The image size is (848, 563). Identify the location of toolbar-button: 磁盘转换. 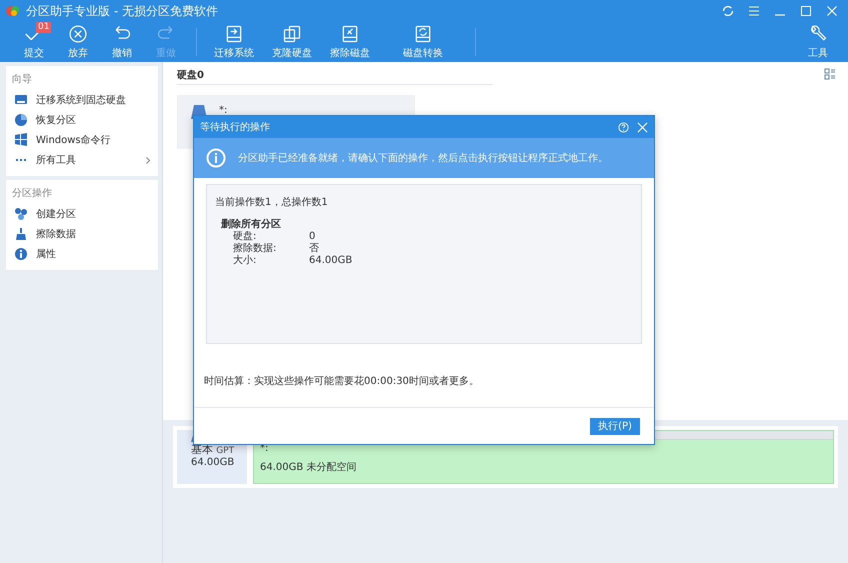
(423, 42).